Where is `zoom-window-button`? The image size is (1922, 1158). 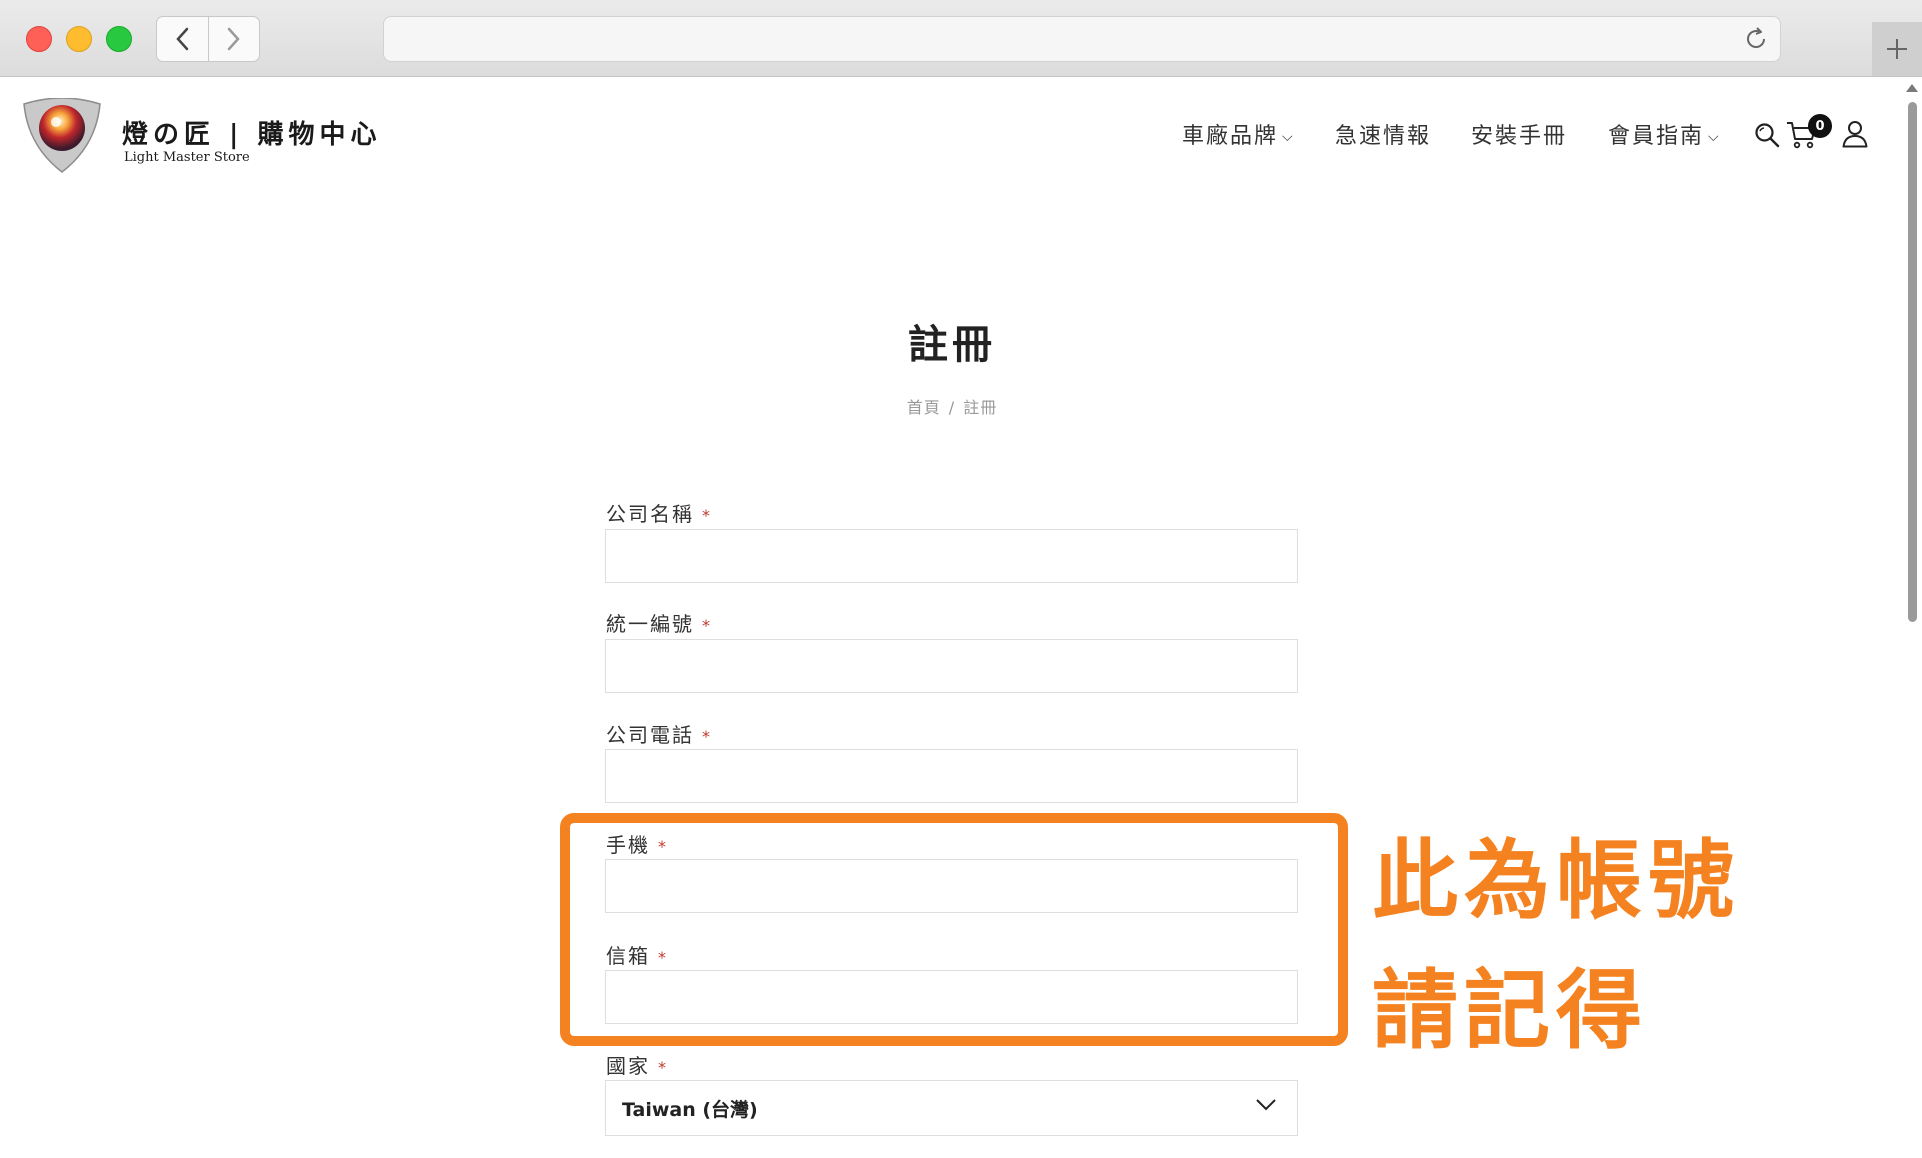
zoom-window-button is located at coordinates (119, 39).